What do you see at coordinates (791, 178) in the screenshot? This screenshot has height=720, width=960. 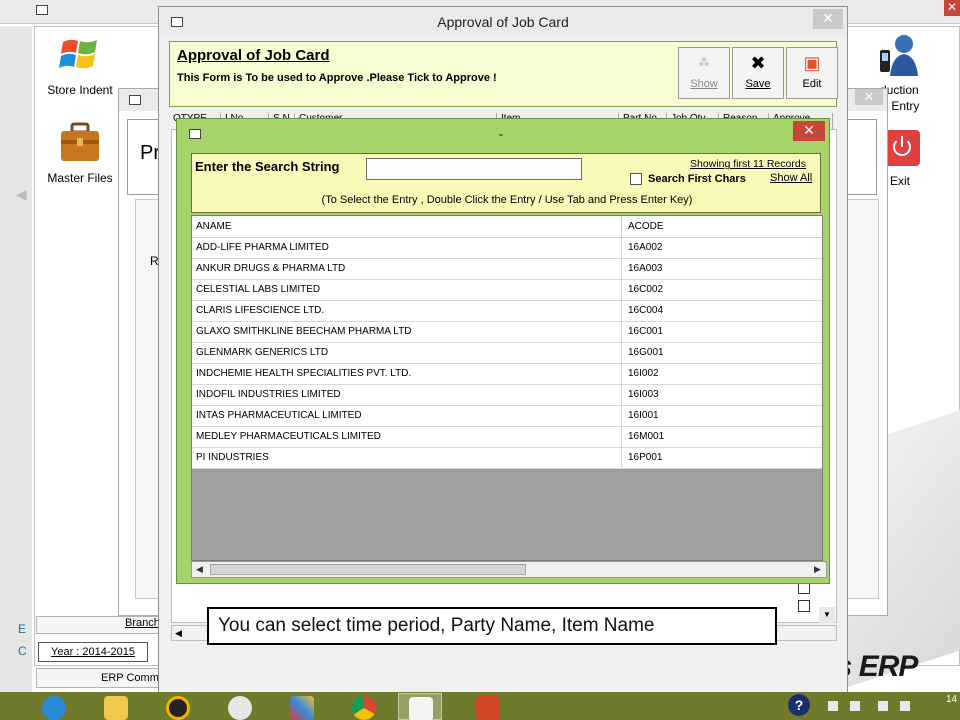 I see `show-all-link: Show All` at bounding box center [791, 178].